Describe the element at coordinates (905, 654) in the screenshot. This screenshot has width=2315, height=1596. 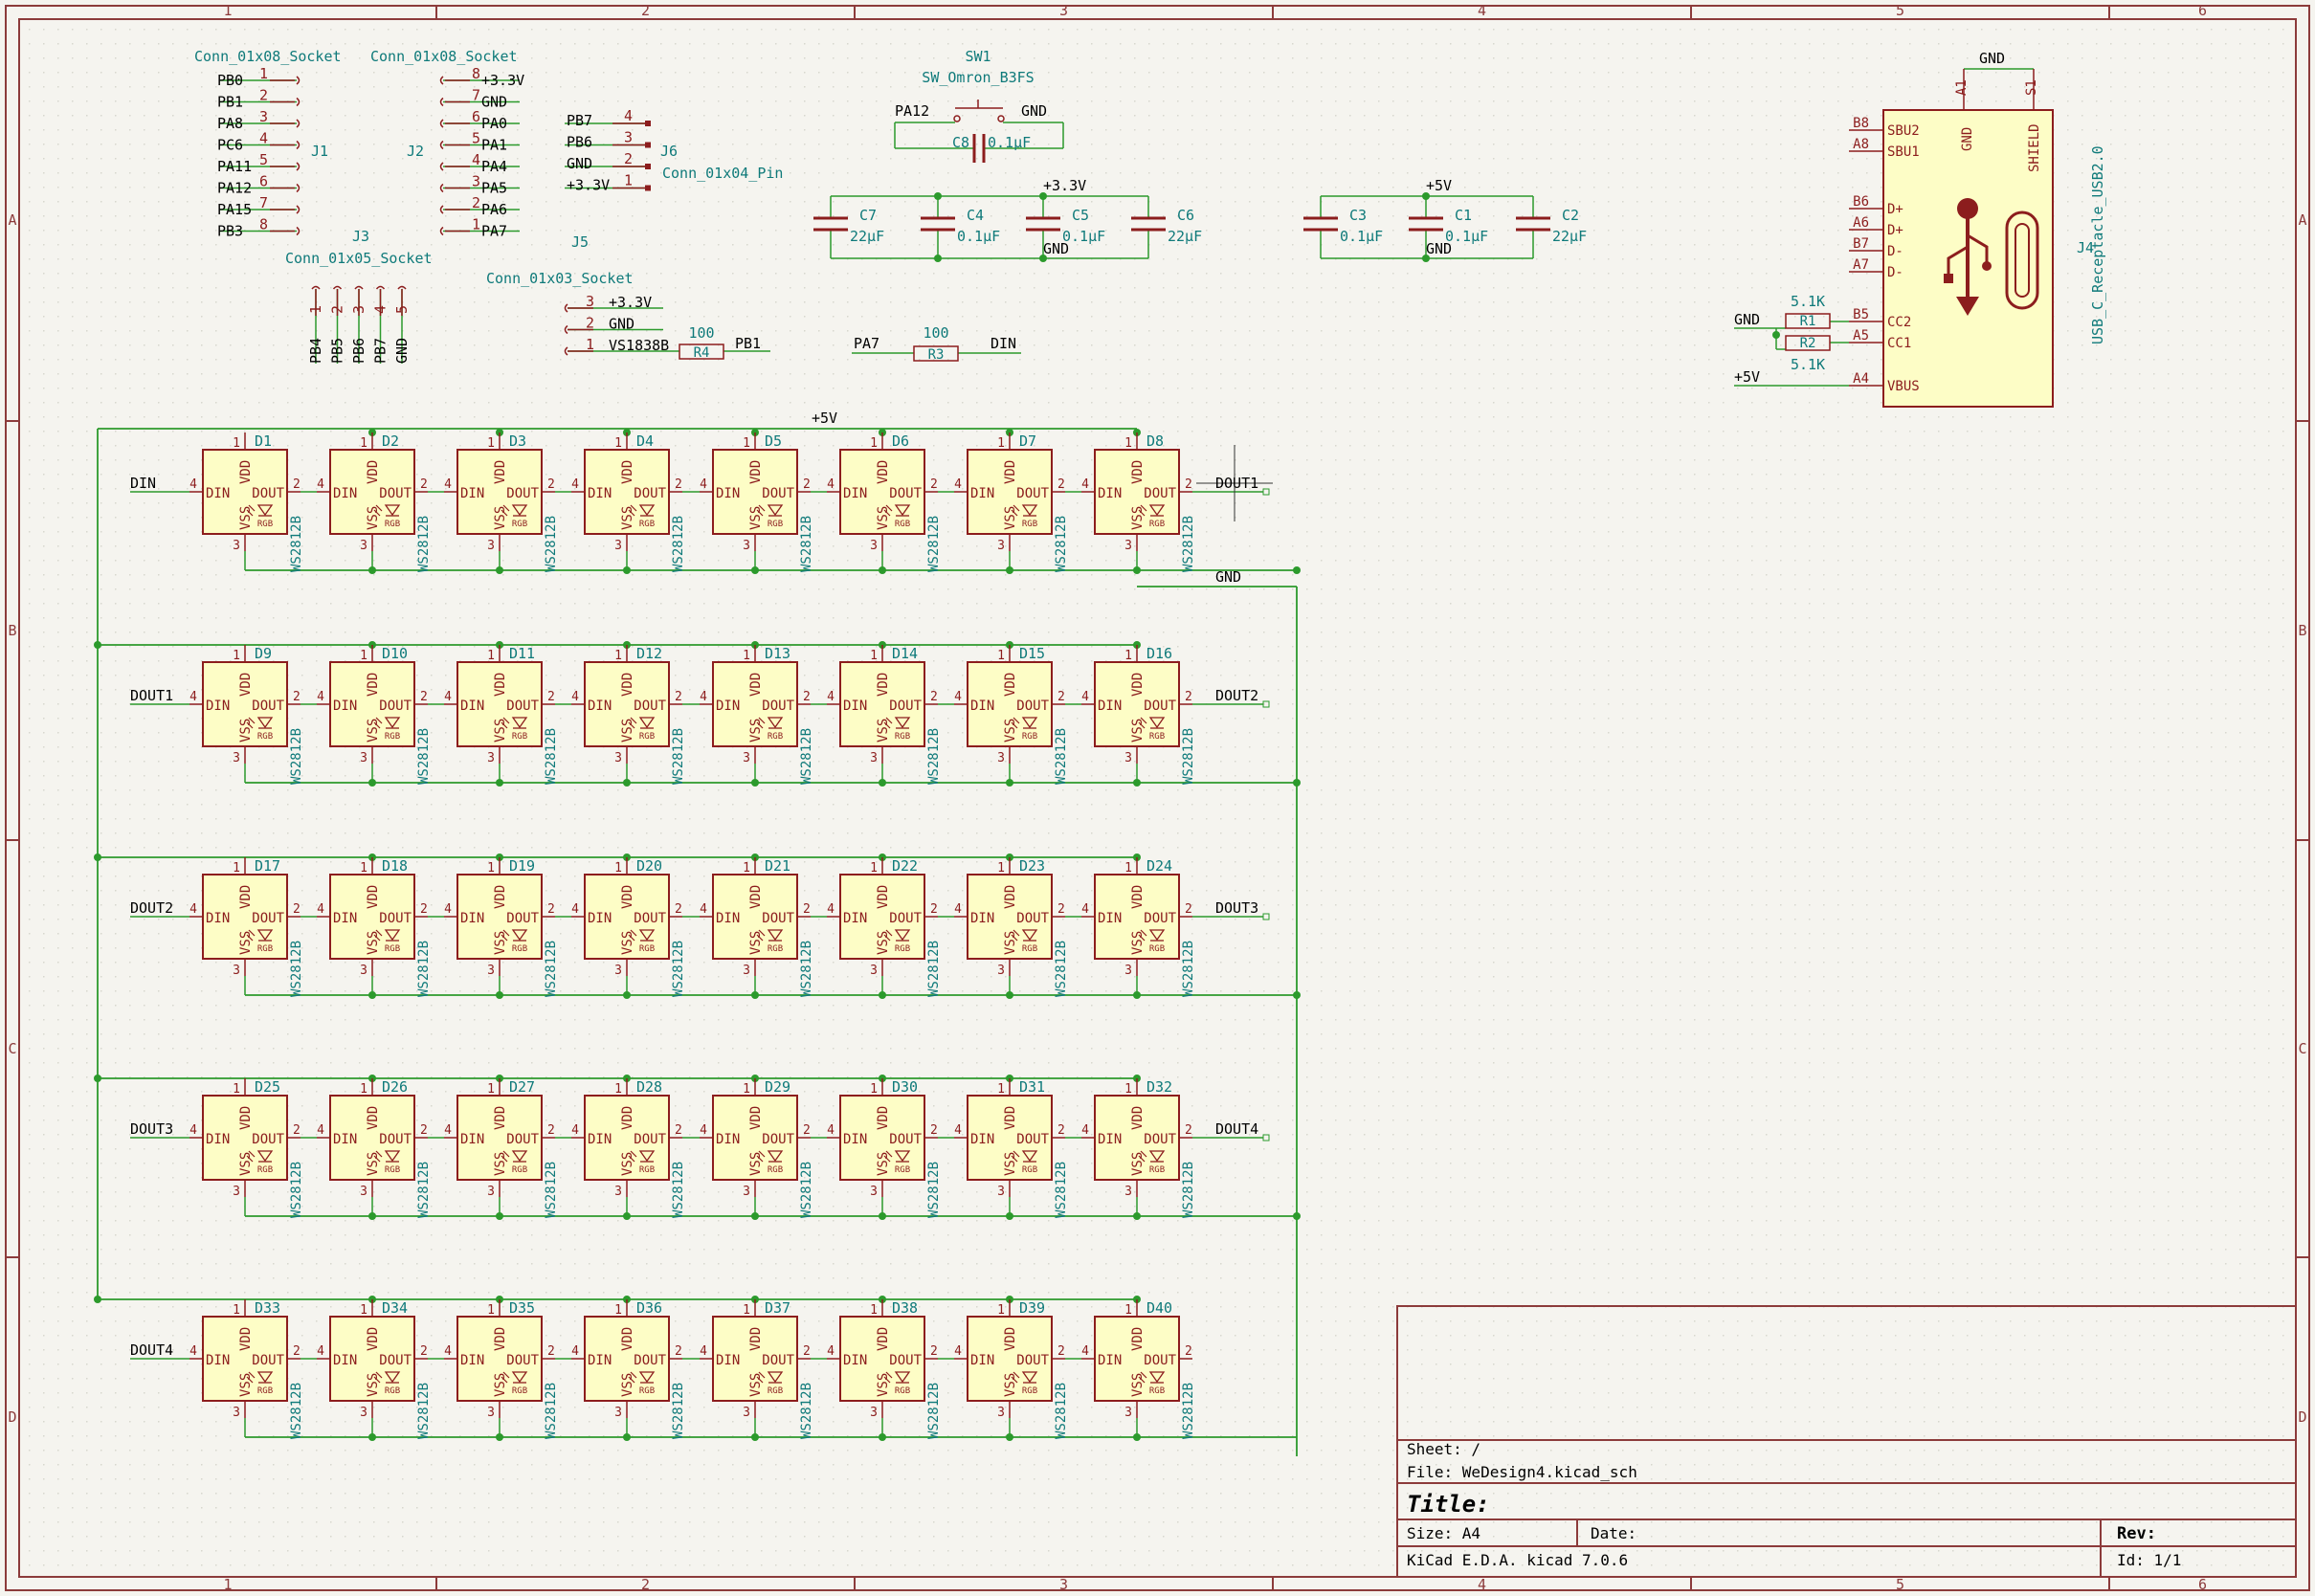
I see `led-ref: D14` at that location.